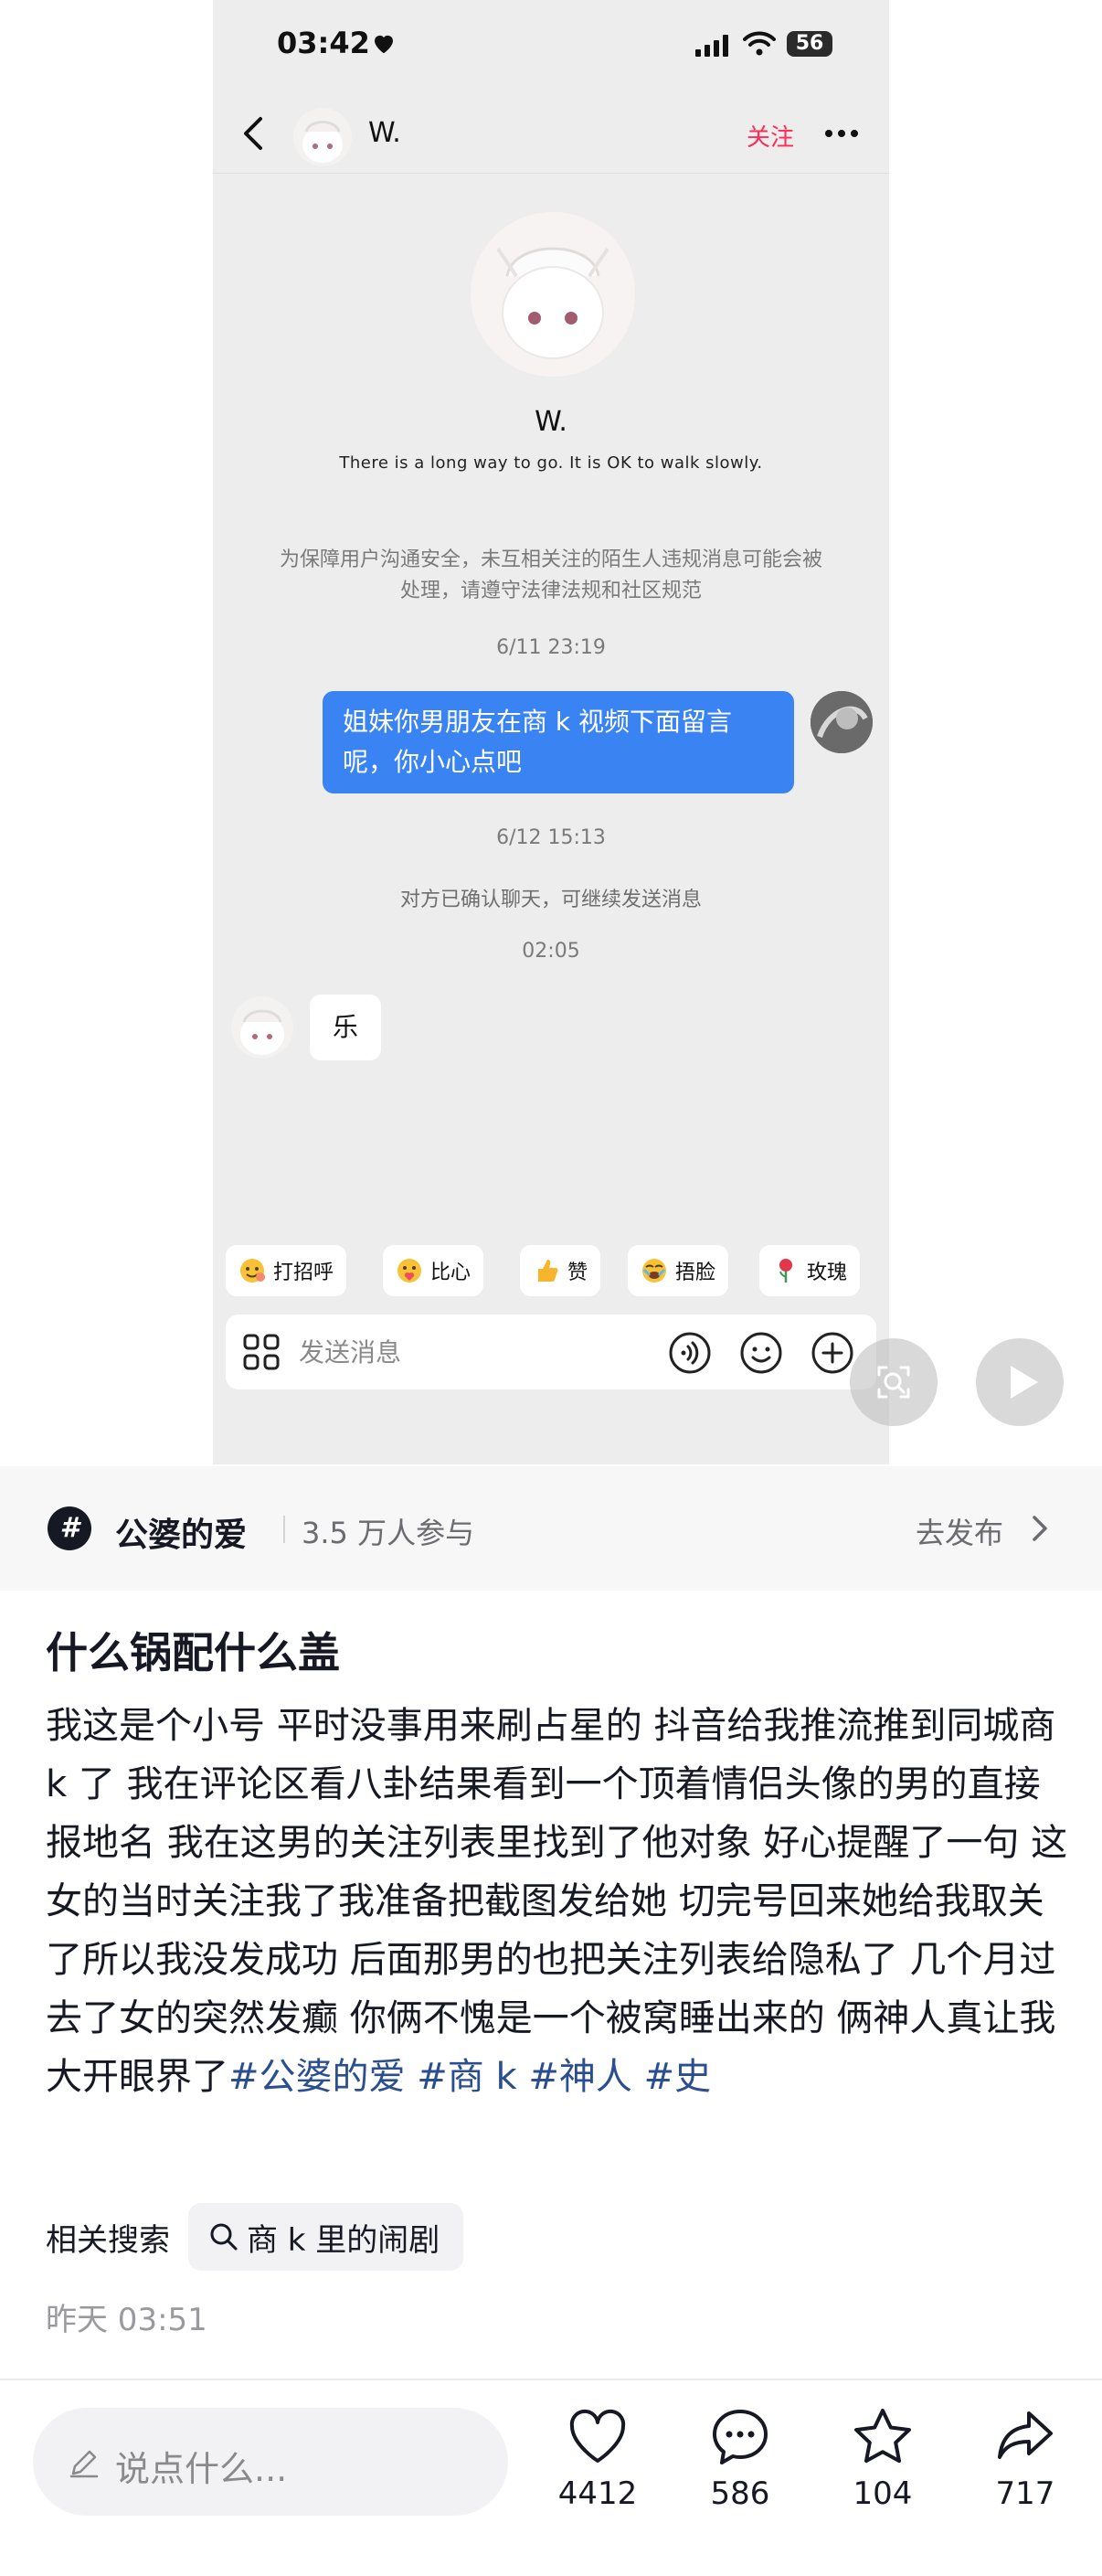 Image resolution: width=1102 pixels, height=2576 pixels. I want to click on signal-icon, so click(711, 46).